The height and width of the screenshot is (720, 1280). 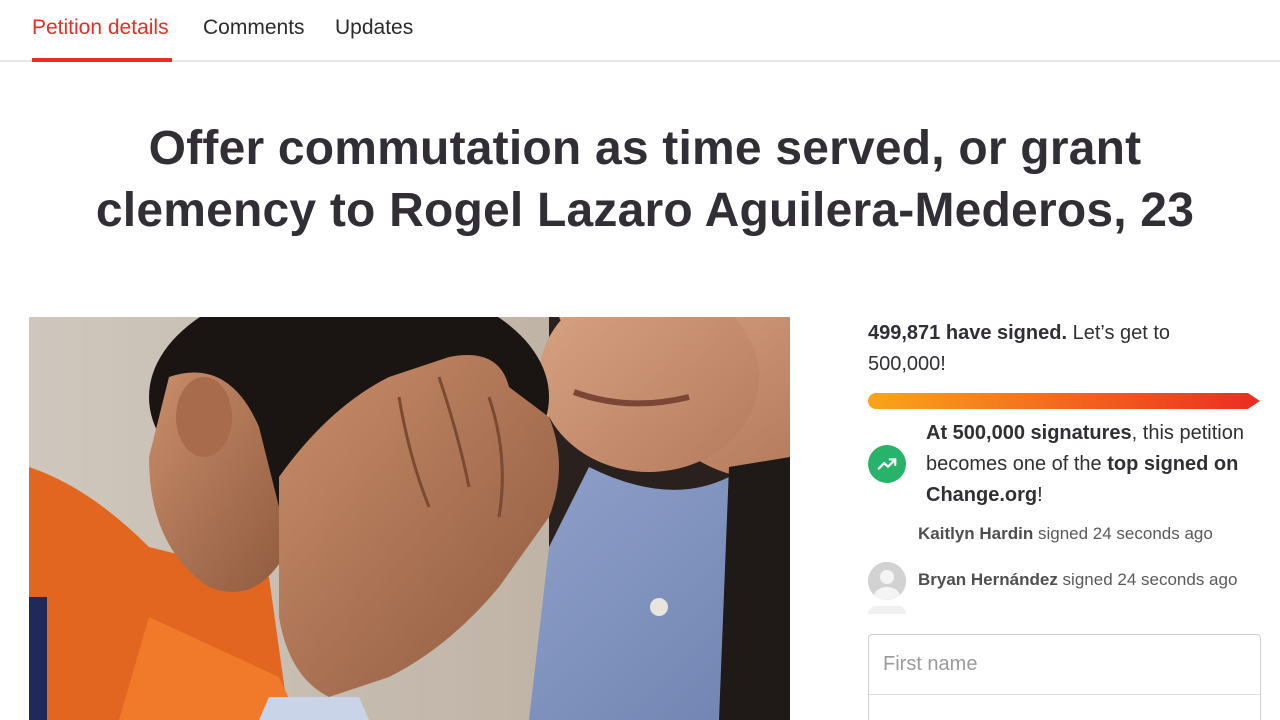 I want to click on signer-name: Kaitlyn Hardin, so click(x=976, y=533).